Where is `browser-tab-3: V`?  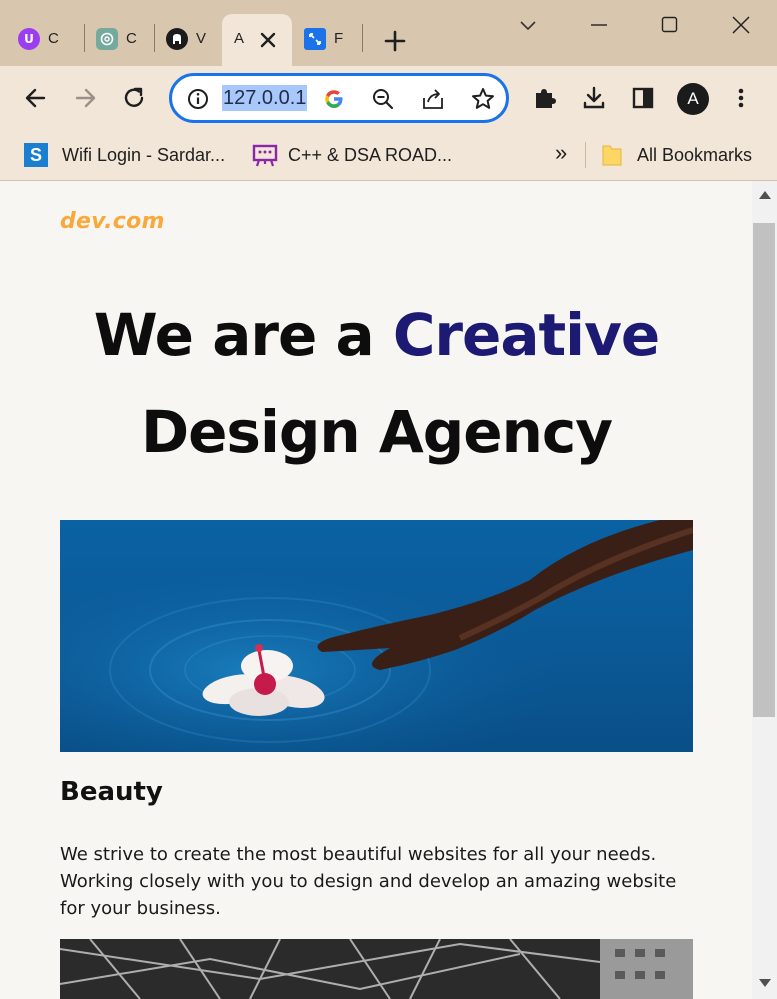
browser-tab-3: V is located at coordinates (189, 40).